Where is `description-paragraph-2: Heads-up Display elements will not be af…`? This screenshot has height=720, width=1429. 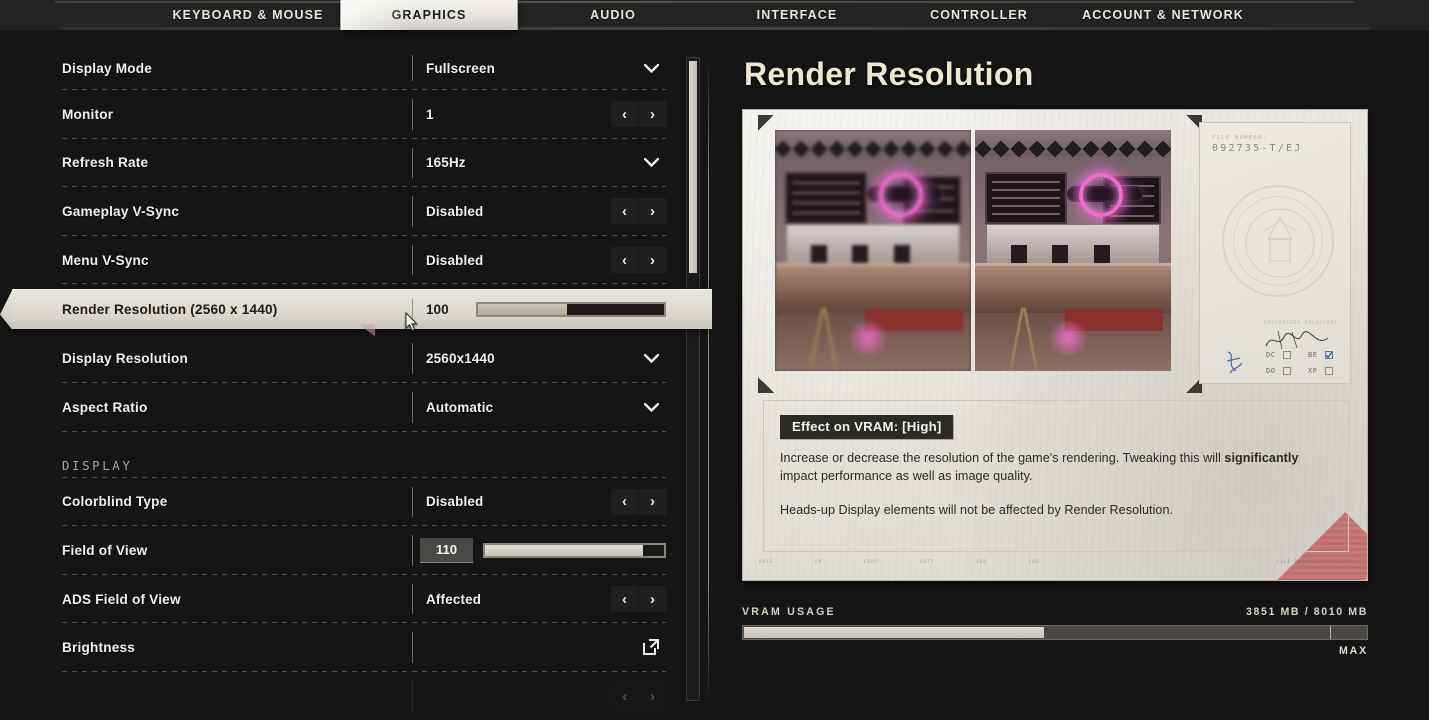 description-paragraph-2: Heads-up Display elements will not be af… is located at coordinates (977, 510).